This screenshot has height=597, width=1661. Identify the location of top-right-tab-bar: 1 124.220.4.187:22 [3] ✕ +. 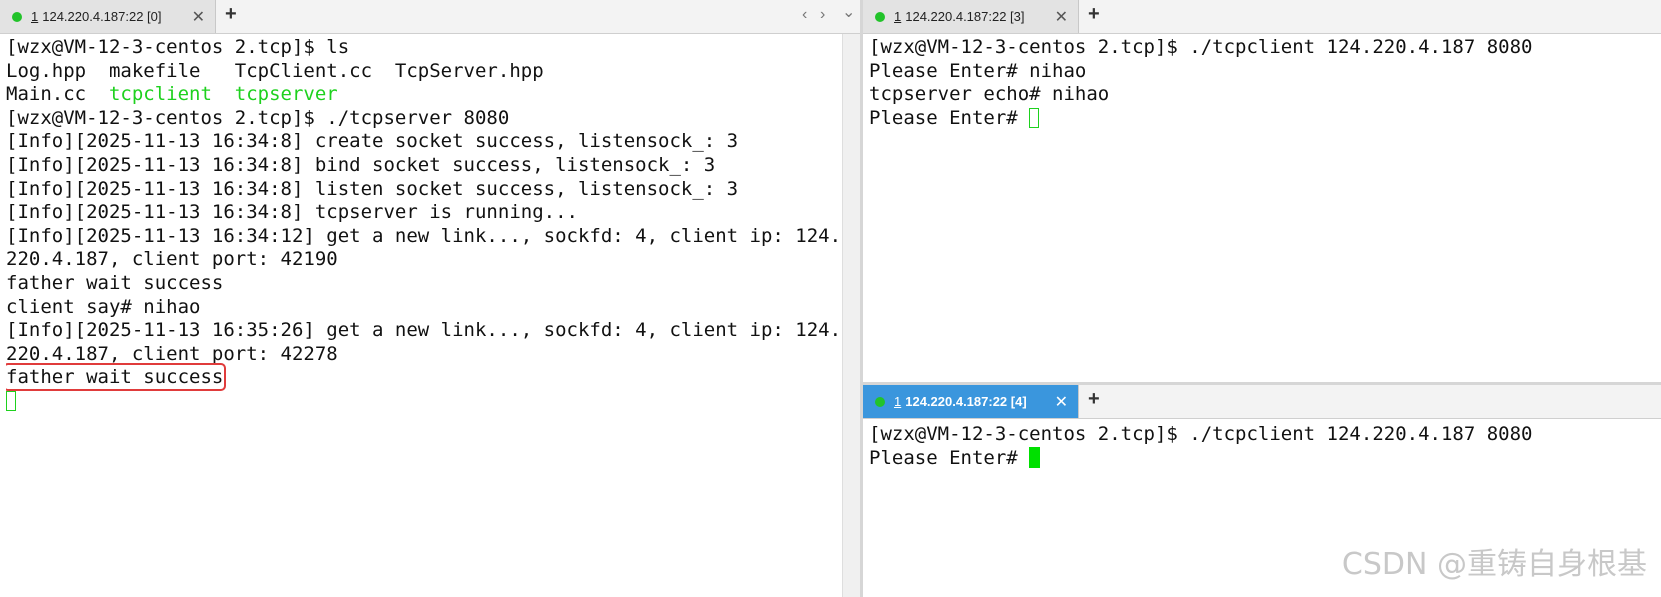
(1262, 17).